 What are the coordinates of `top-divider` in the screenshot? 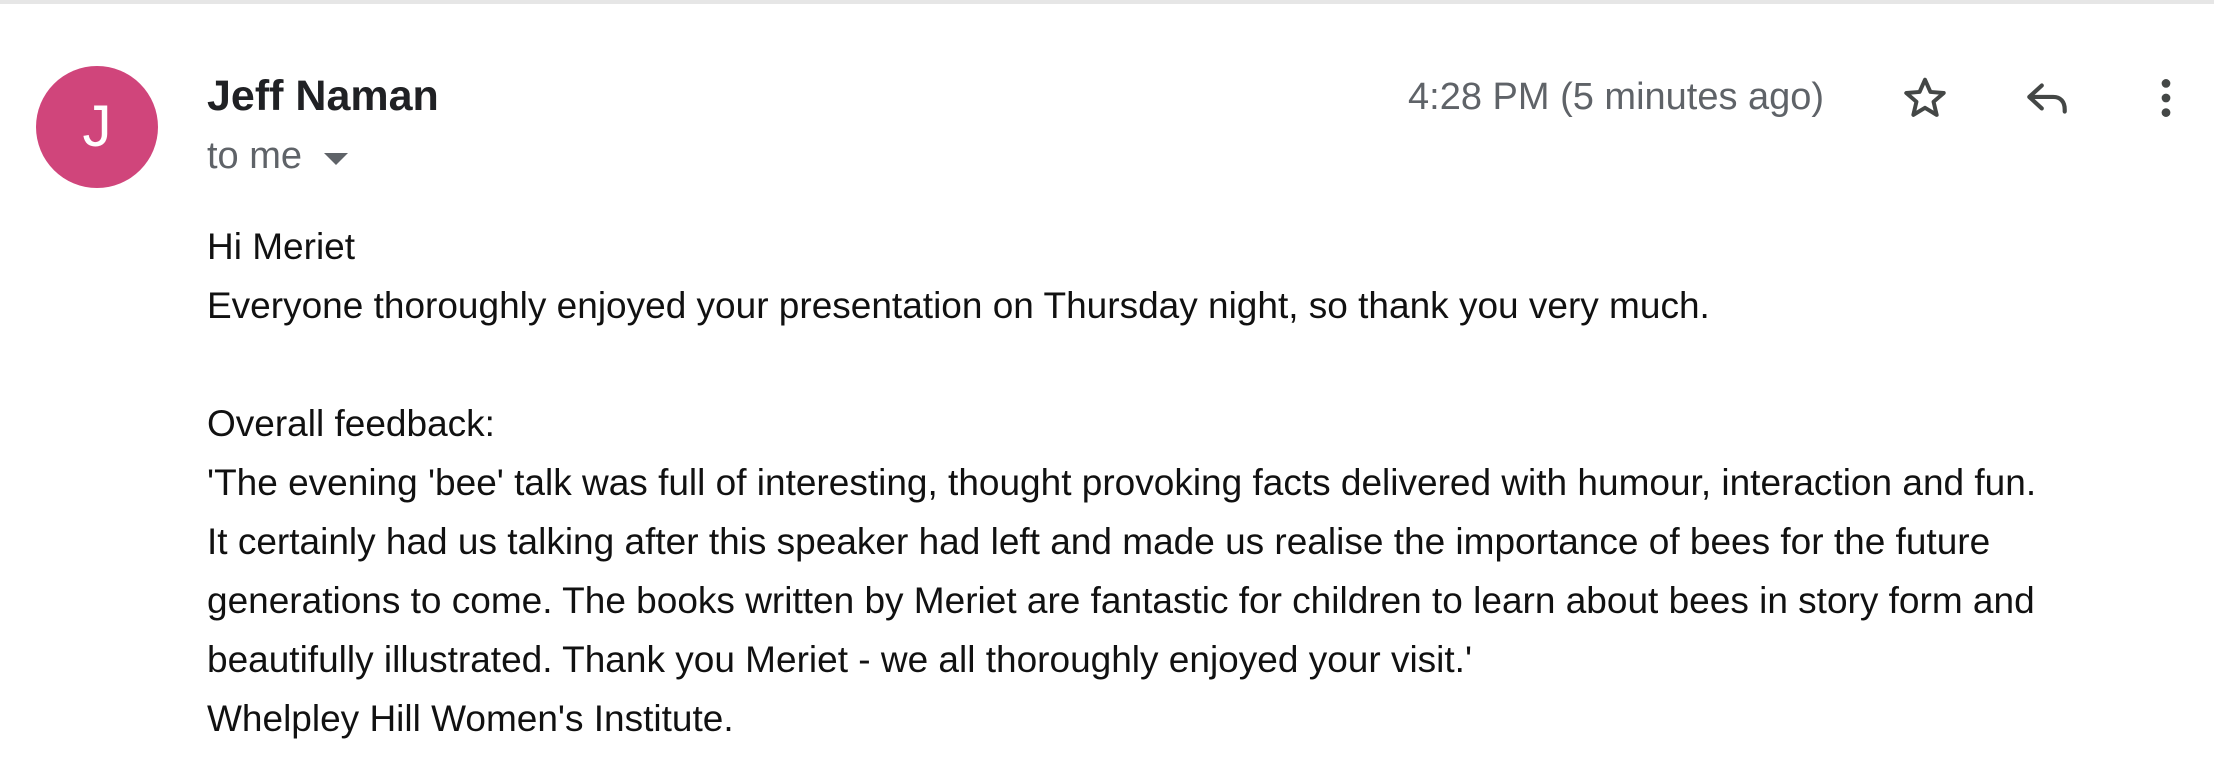 It's located at (1107, 2).